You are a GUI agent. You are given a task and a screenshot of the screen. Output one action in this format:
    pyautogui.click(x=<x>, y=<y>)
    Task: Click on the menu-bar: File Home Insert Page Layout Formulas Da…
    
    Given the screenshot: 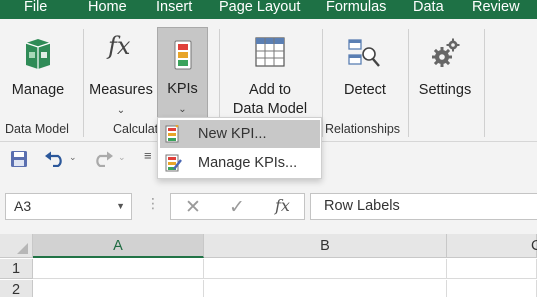 What is the action you would take?
    pyautogui.click(x=268, y=9)
    